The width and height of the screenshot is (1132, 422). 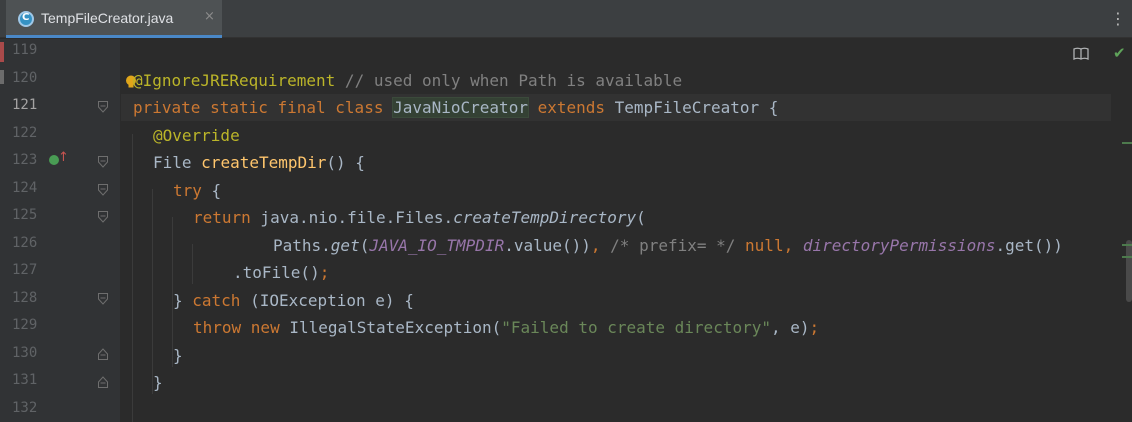 I want to click on close-tab-button: ×, so click(x=209, y=16).